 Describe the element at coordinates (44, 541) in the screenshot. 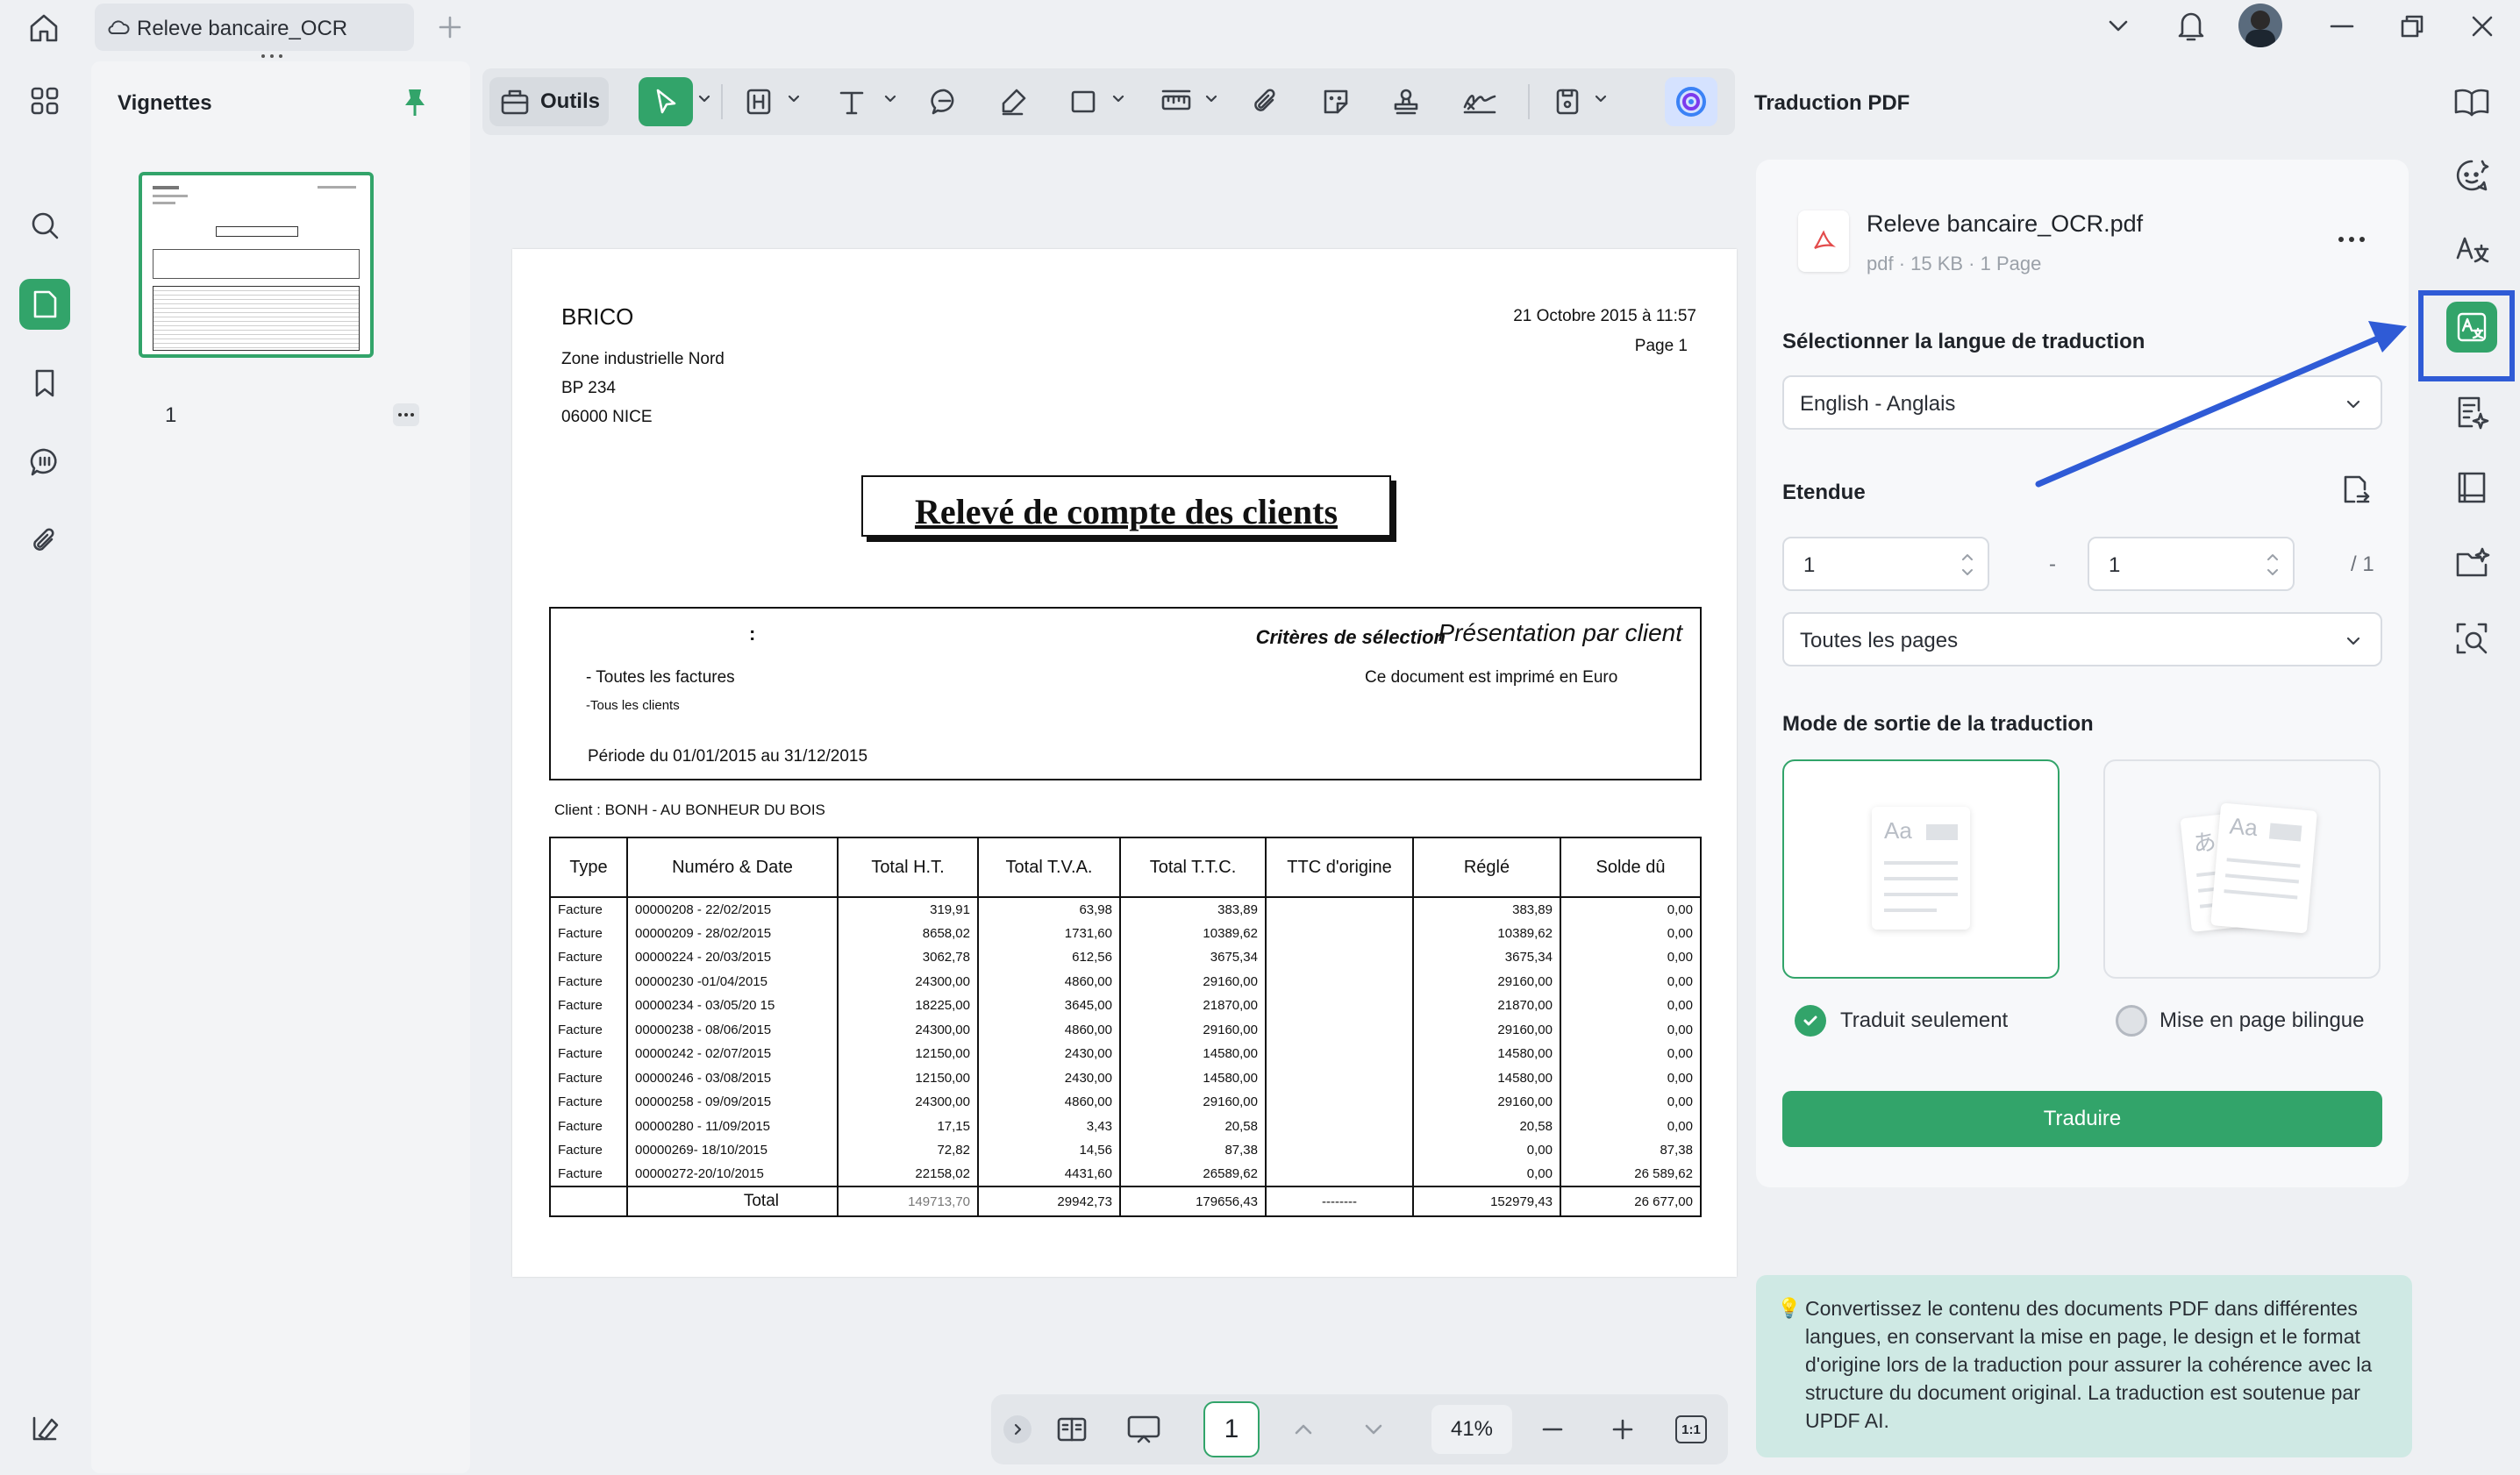

I see `attachment-icon` at that location.